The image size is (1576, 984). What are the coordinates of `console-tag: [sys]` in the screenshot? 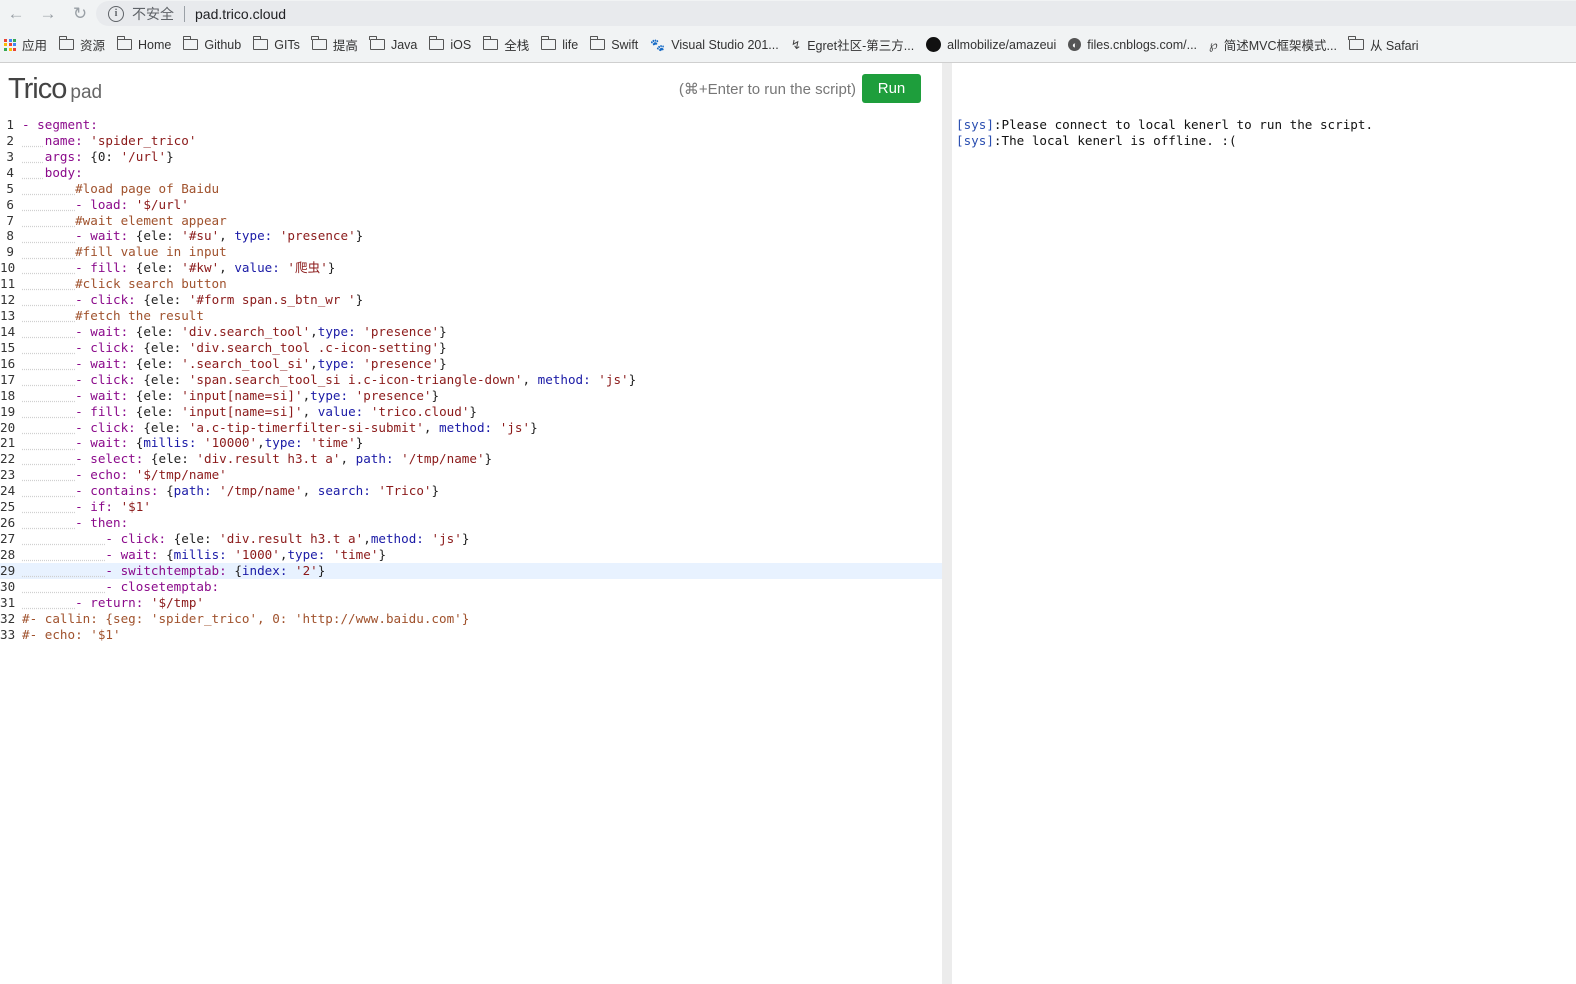 It's located at (975, 124).